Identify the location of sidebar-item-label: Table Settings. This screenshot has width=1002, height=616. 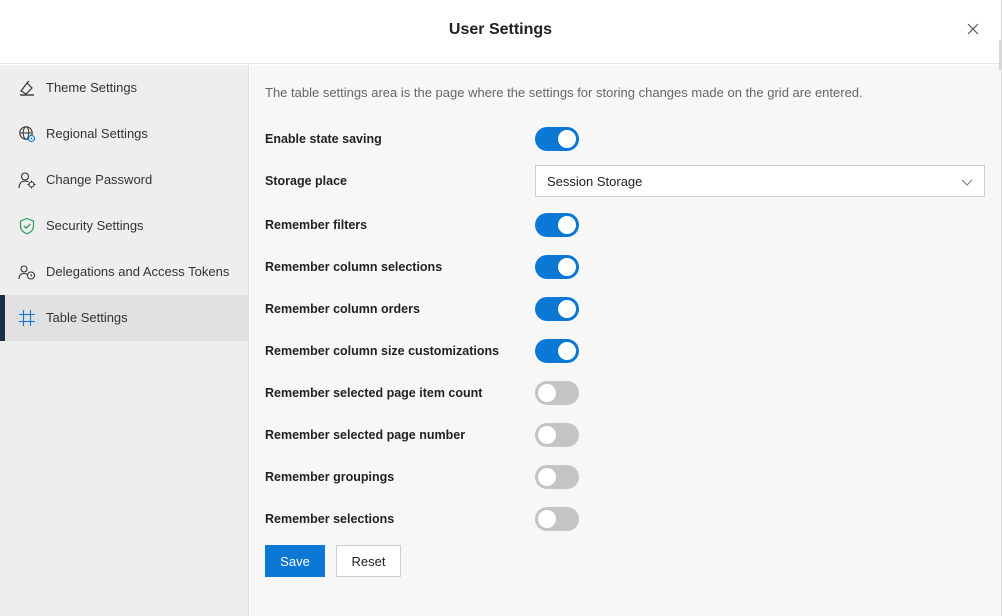
(87, 317).